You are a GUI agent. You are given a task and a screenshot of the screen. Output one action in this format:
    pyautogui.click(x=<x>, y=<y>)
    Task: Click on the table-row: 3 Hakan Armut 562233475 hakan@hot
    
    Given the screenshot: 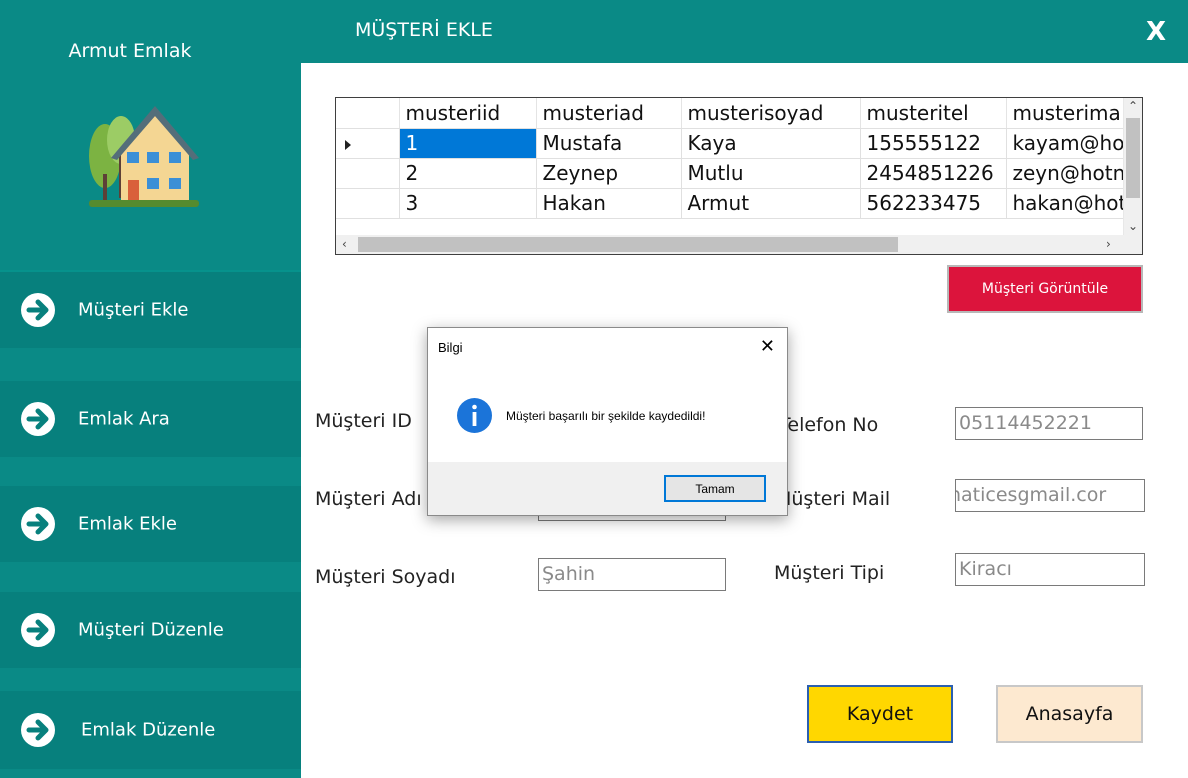 What is the action you would take?
    pyautogui.click(x=735, y=203)
    